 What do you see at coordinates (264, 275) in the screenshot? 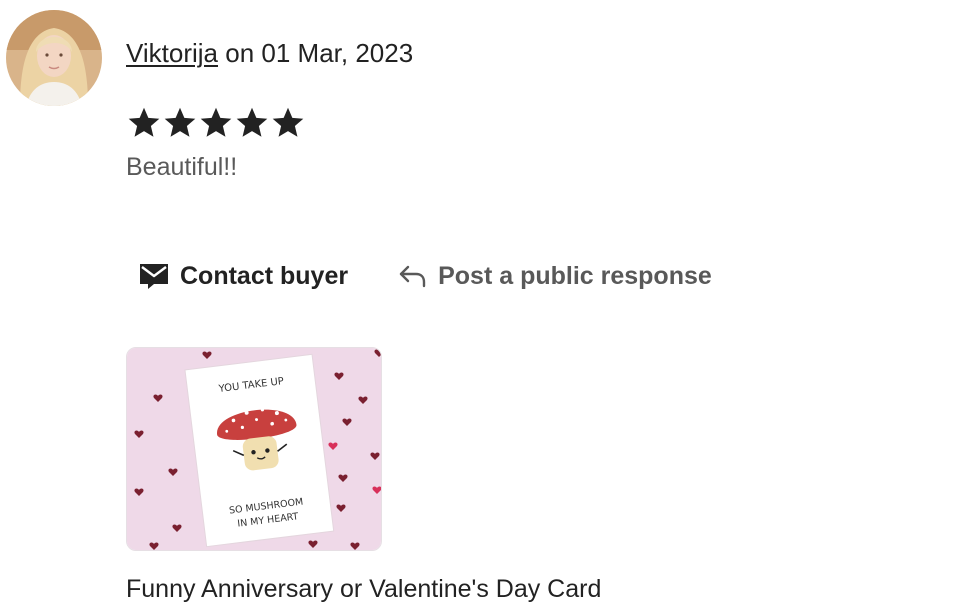
I see `contact-buyer-label: Contact buyer` at bounding box center [264, 275].